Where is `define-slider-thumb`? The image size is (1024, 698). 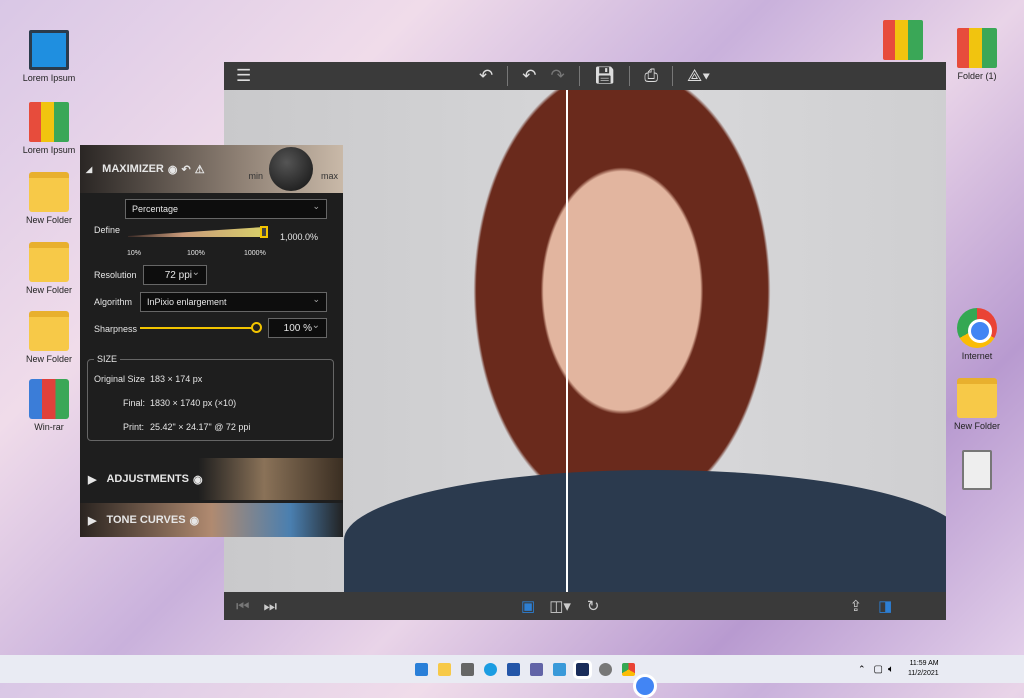
define-slider-thumb is located at coordinates (264, 232).